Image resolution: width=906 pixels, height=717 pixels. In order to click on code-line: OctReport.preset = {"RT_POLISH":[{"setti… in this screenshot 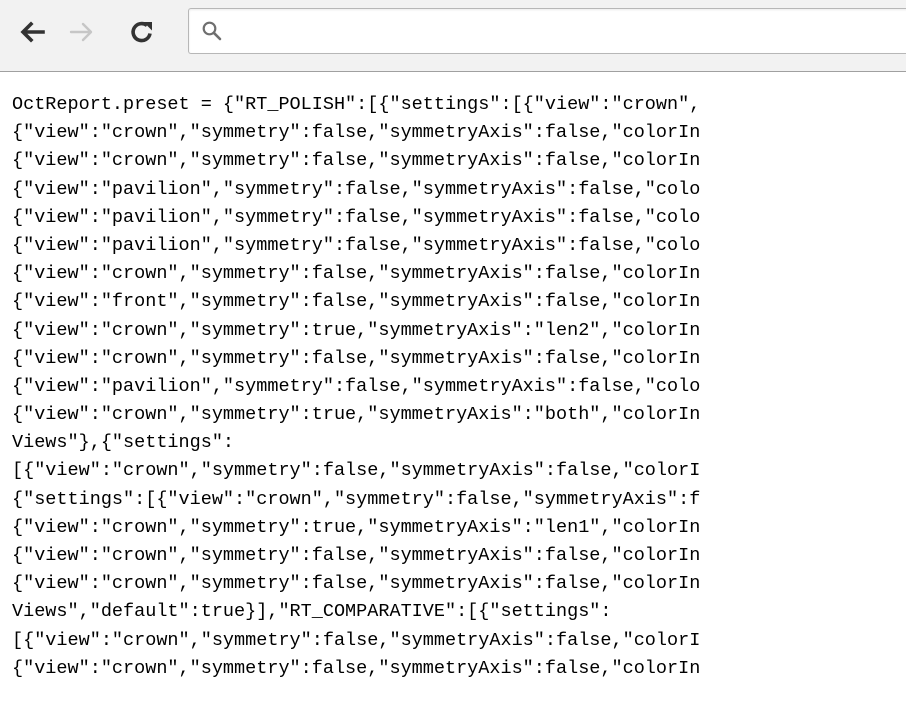, I will do `click(356, 104)`.